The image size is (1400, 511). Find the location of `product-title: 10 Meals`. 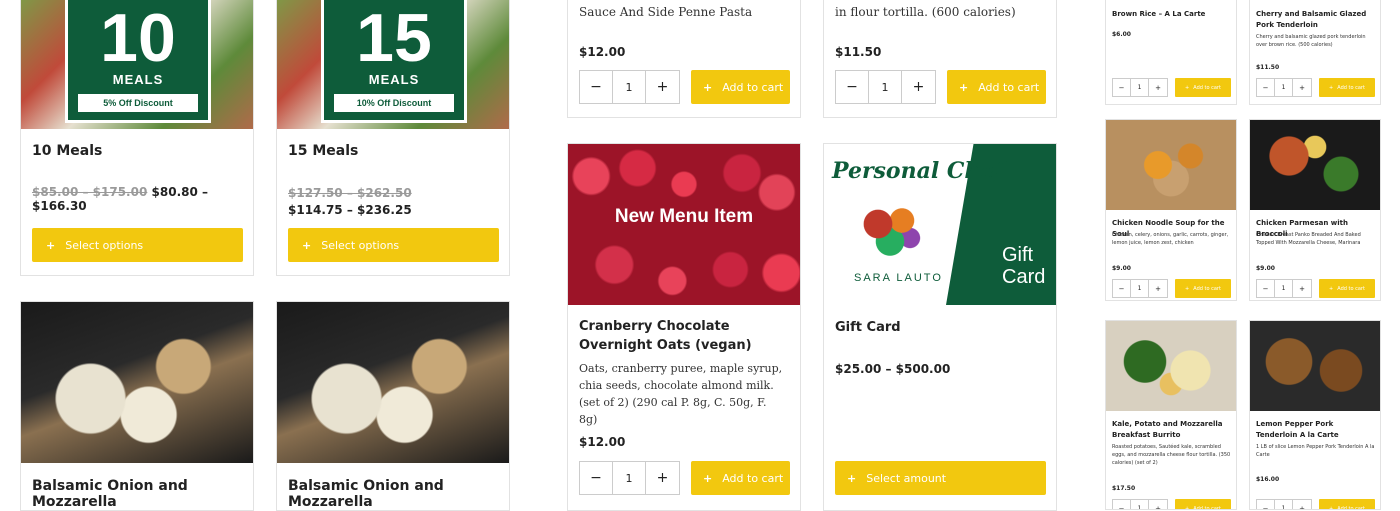

product-title: 10 Meals is located at coordinates (67, 151).